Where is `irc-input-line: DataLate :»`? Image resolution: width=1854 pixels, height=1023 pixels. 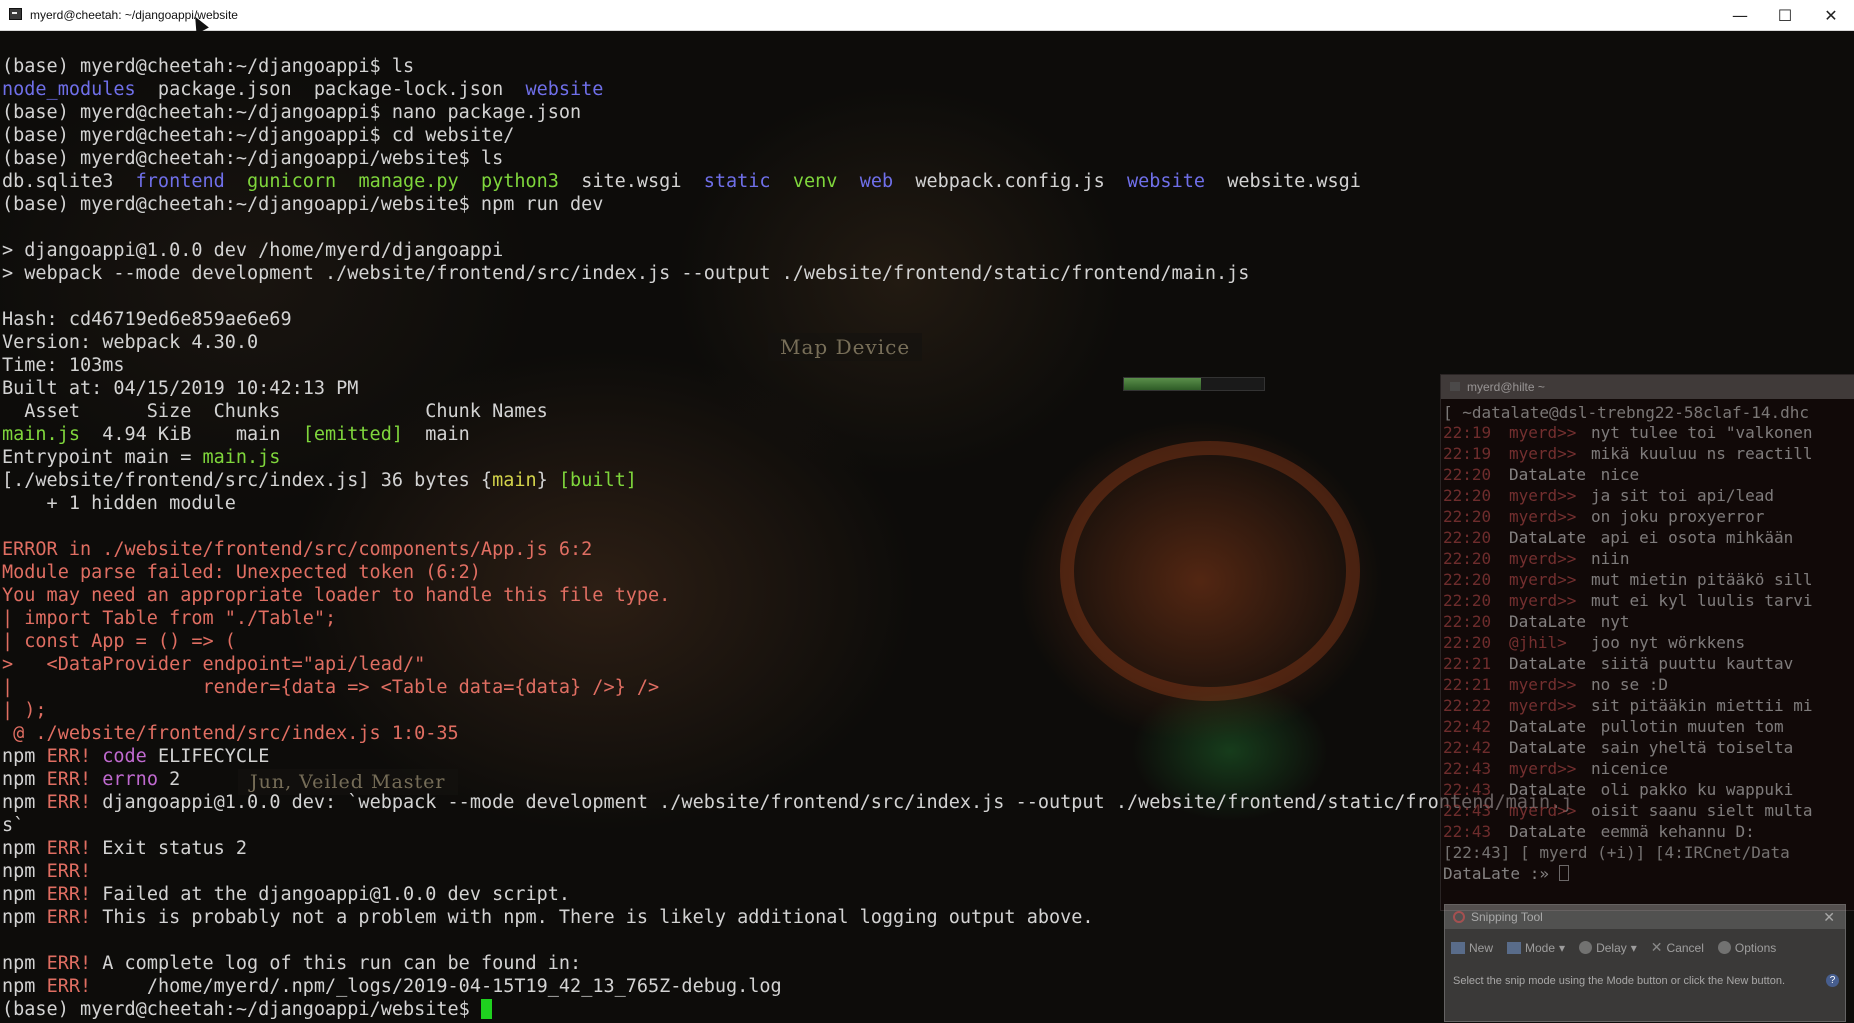
irc-input-line: DataLate :» is located at coordinates (1647, 873).